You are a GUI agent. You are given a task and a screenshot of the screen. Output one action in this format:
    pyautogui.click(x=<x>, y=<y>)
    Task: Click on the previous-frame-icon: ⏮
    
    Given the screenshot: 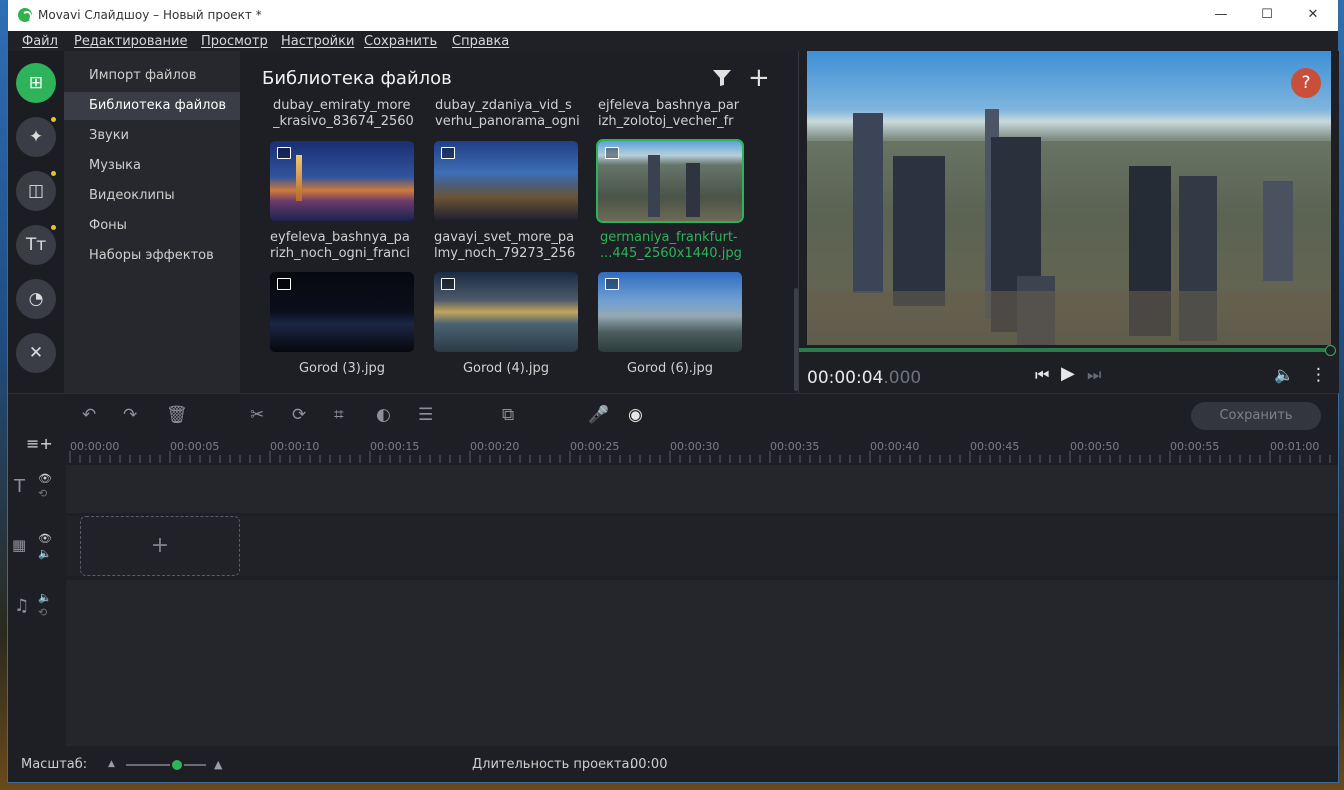 What is the action you would take?
    pyautogui.click(x=1042, y=375)
    